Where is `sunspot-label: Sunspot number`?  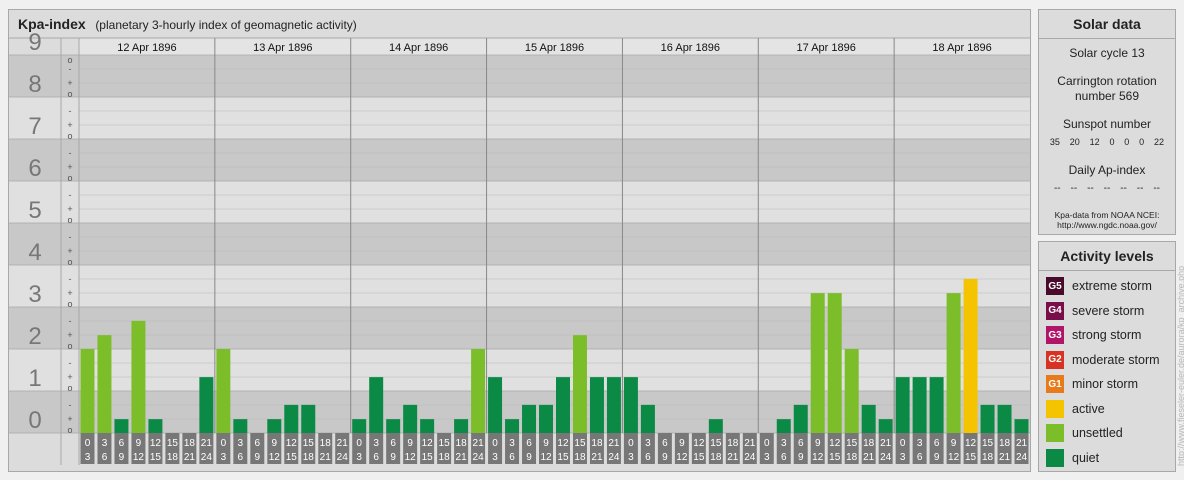
sunspot-label: Sunspot number is located at coordinates (1107, 124).